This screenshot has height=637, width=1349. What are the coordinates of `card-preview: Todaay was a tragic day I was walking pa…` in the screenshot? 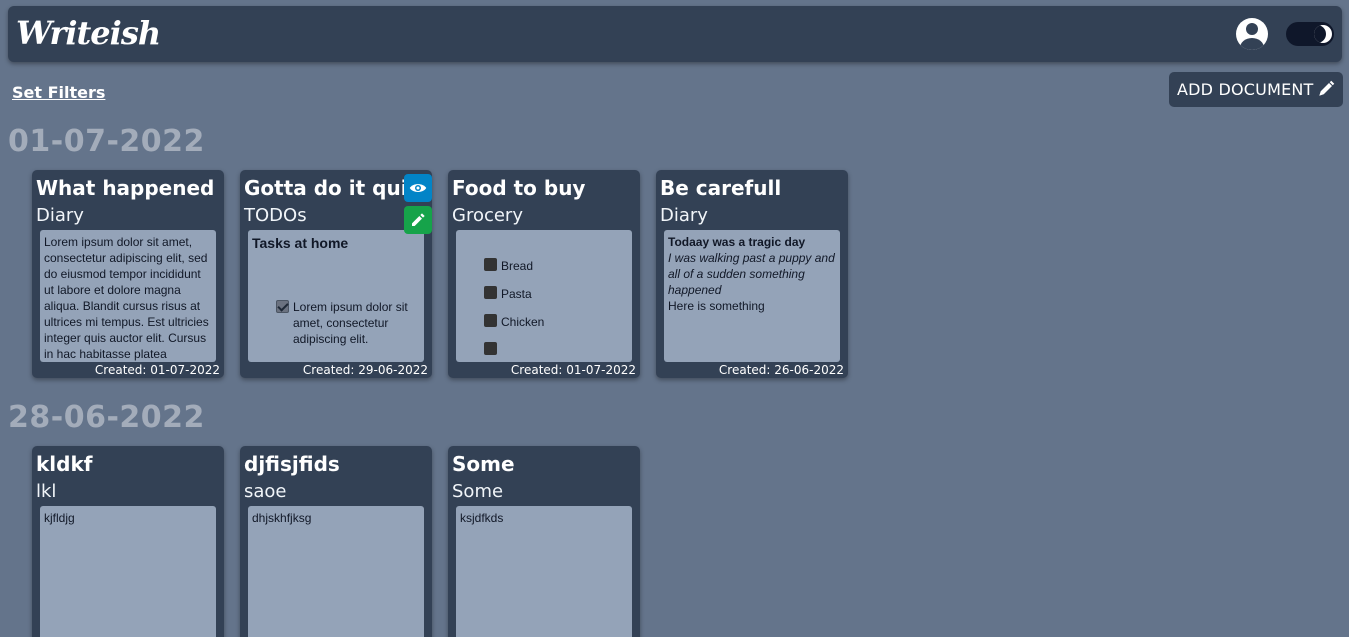 It's located at (752, 296).